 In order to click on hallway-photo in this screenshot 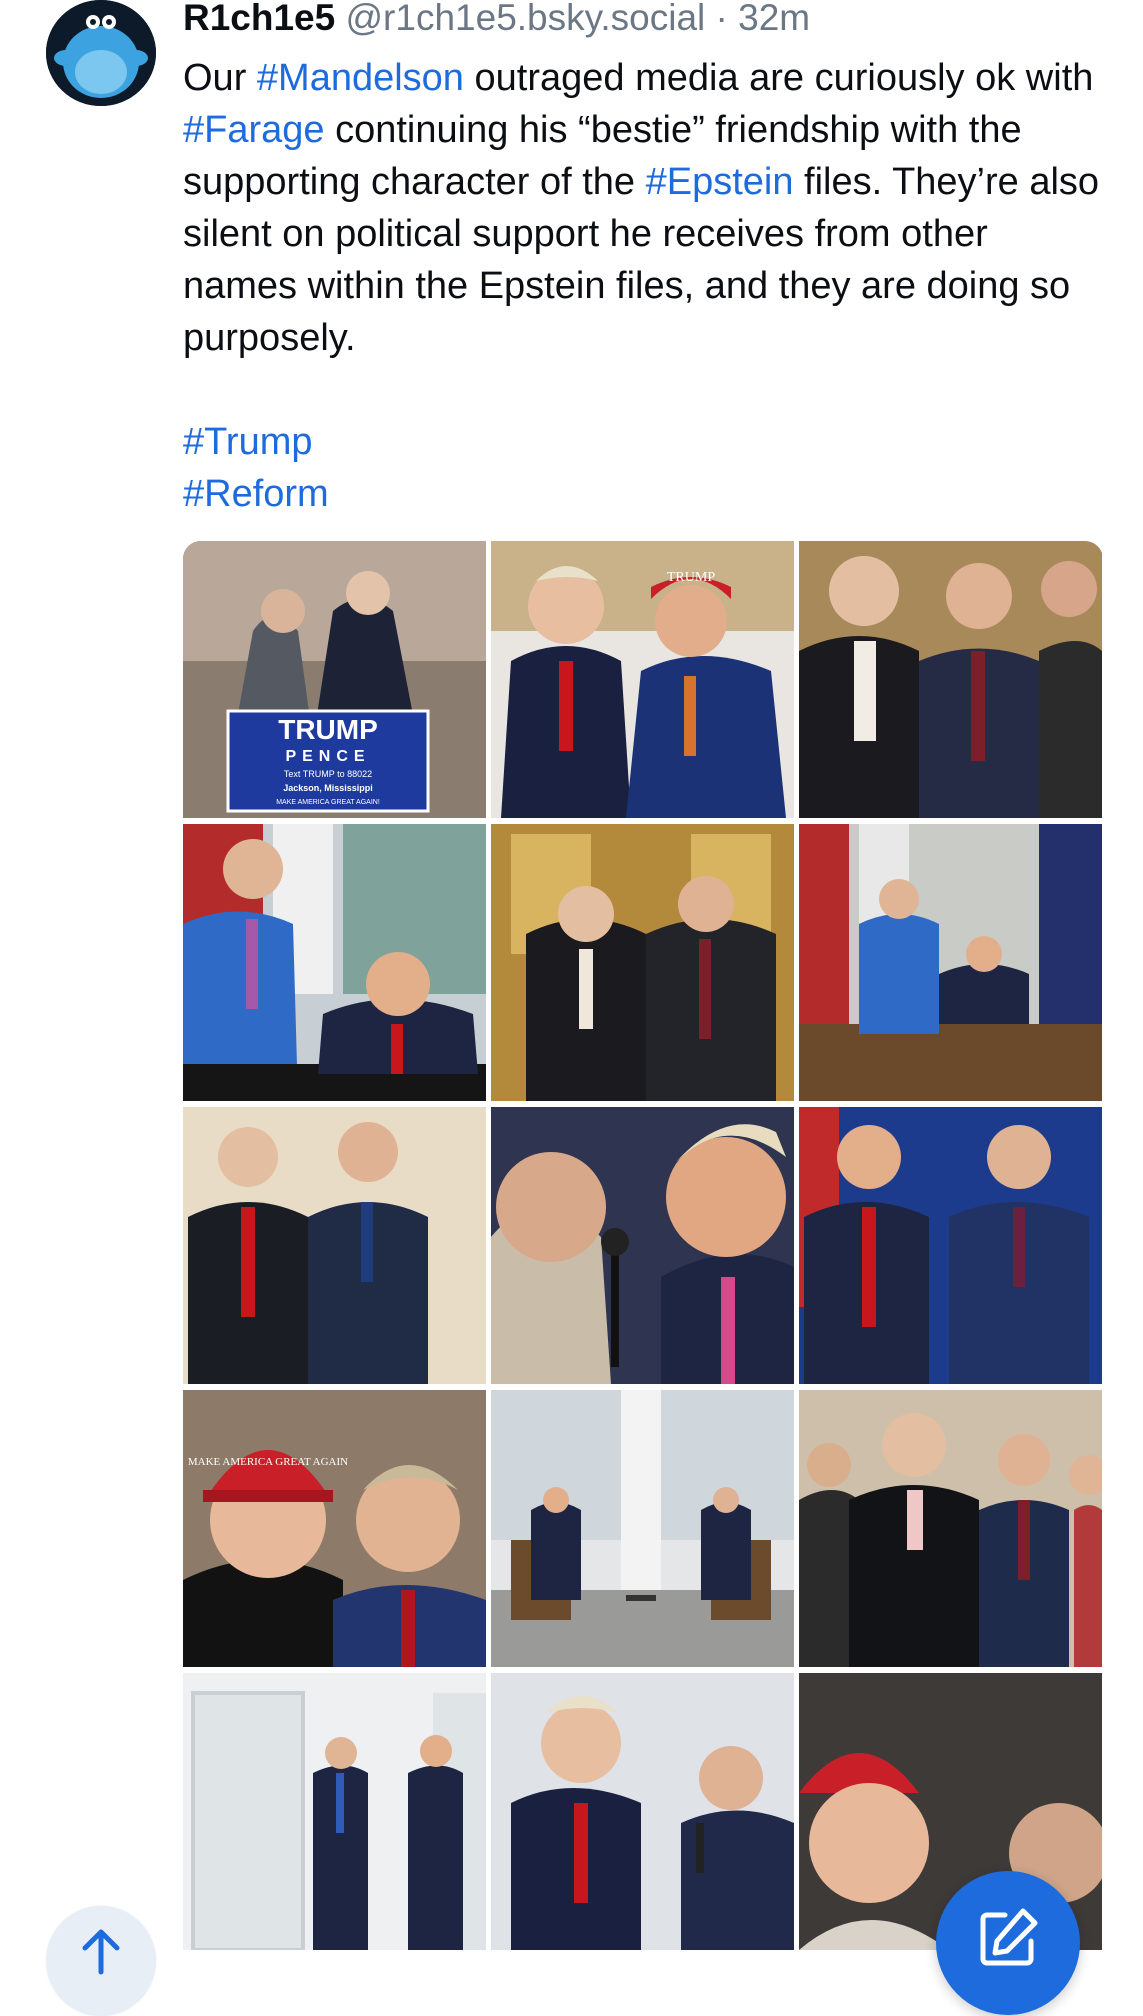, I will do `click(334, 1245)`.